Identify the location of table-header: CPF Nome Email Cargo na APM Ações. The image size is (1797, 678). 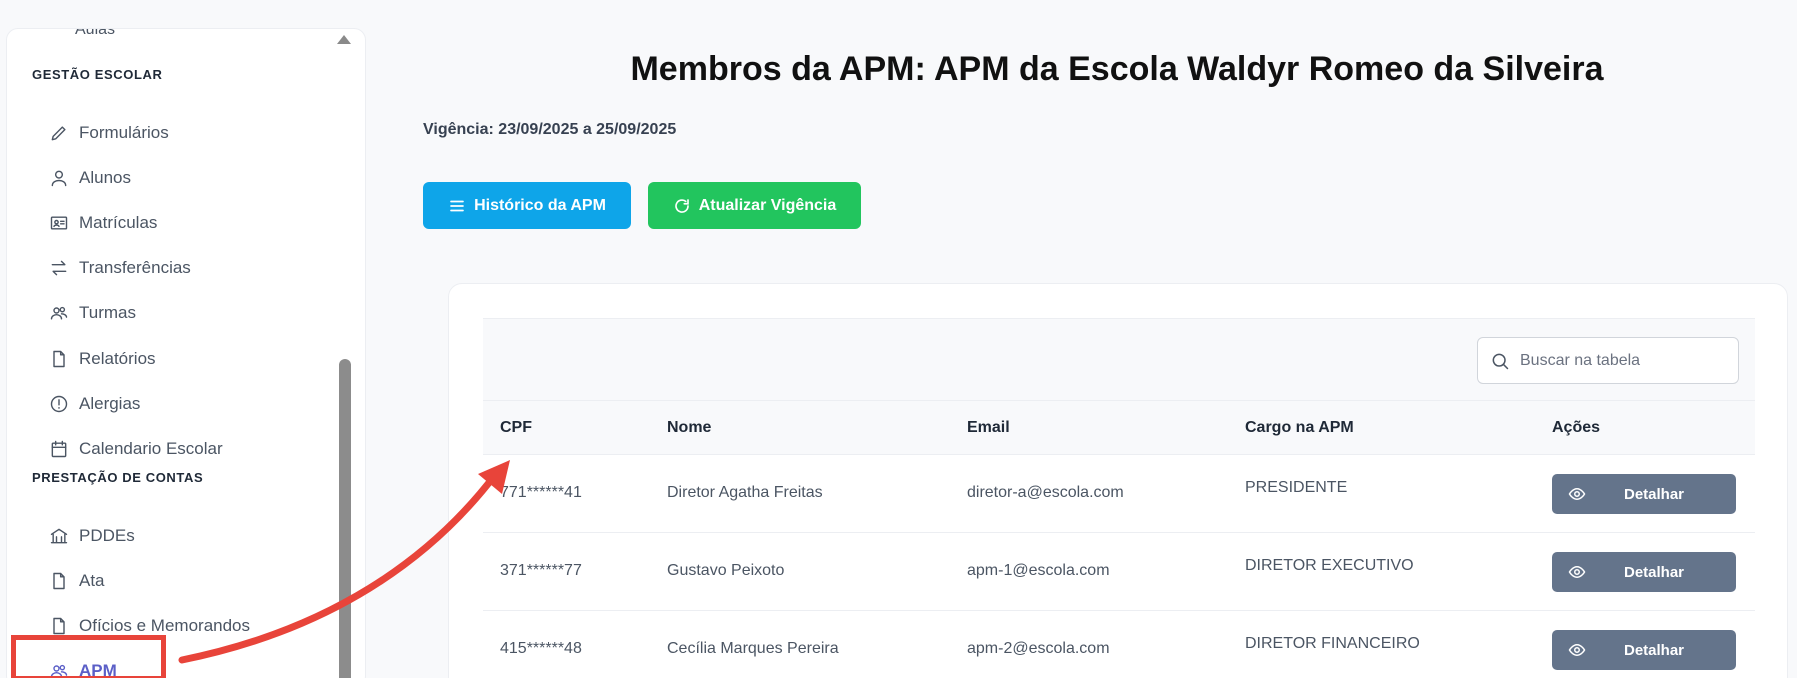
(1119, 427).